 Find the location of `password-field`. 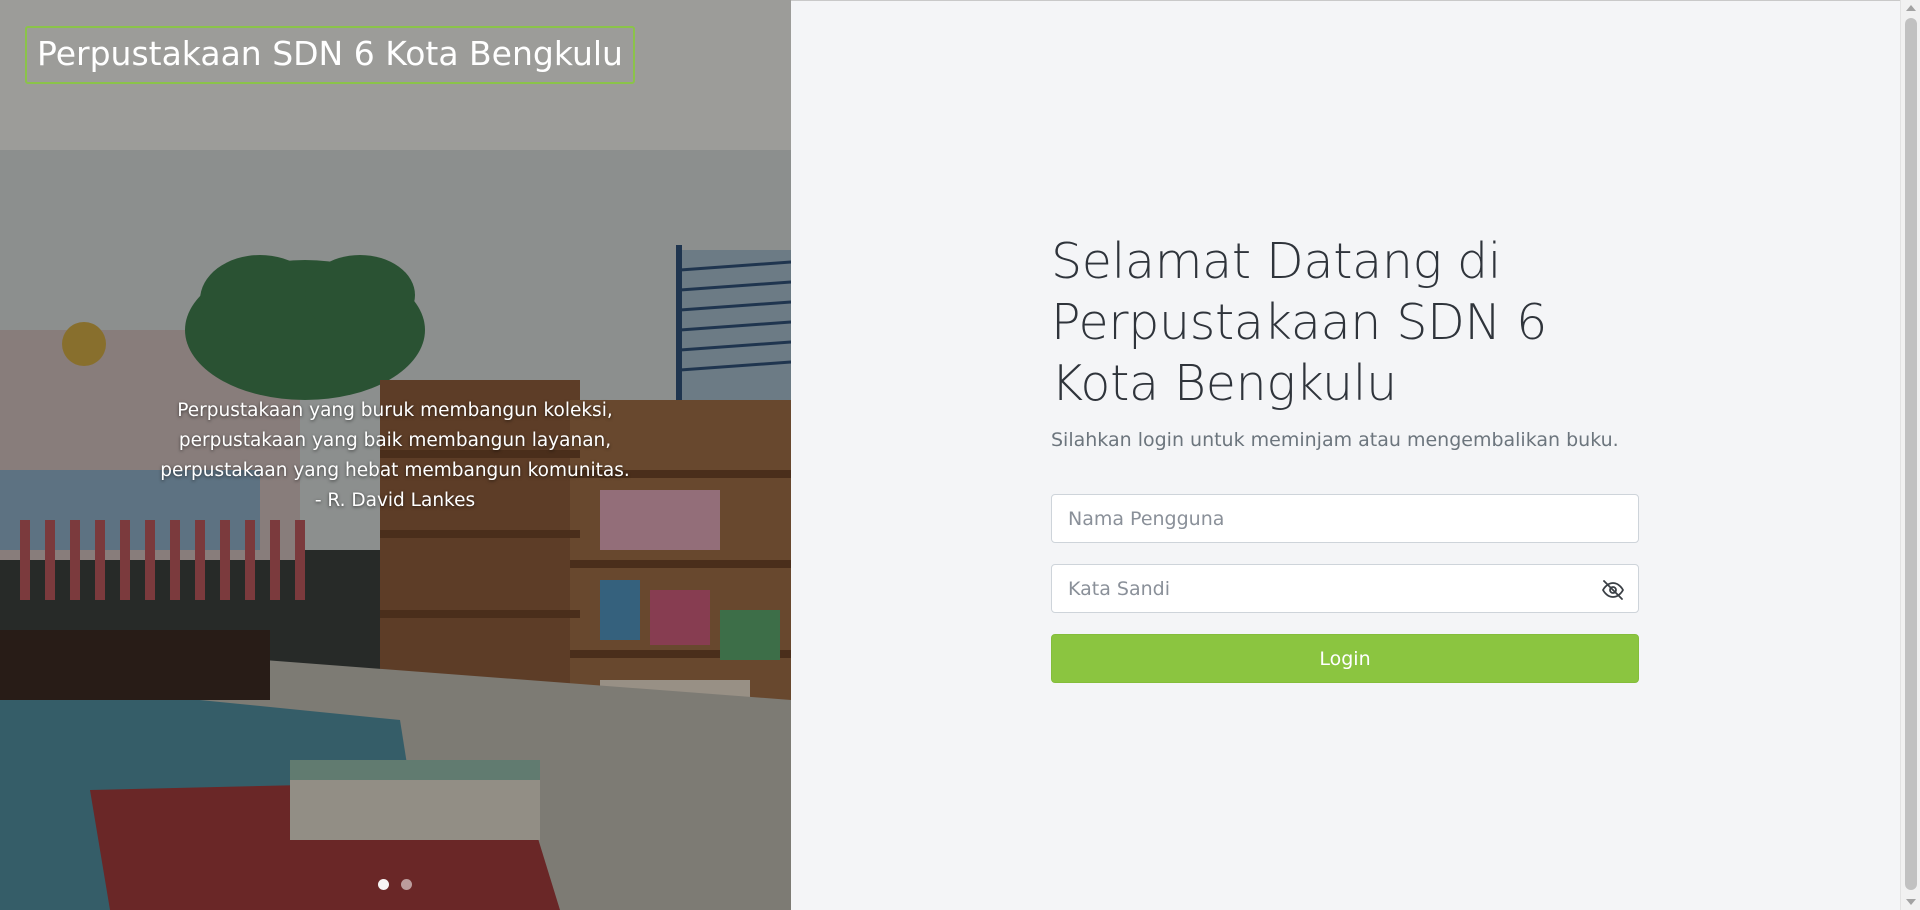

password-field is located at coordinates (1345, 588).